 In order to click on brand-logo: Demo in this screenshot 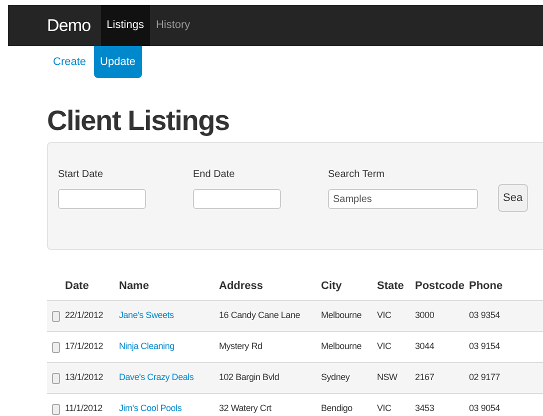, I will do `click(69, 25)`.